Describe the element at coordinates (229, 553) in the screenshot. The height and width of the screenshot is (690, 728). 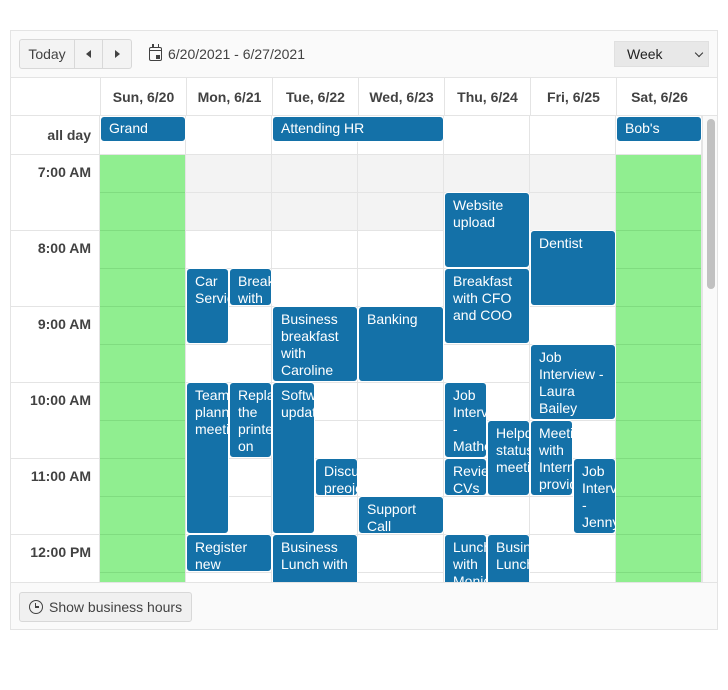
I see `event: Register new` at that location.